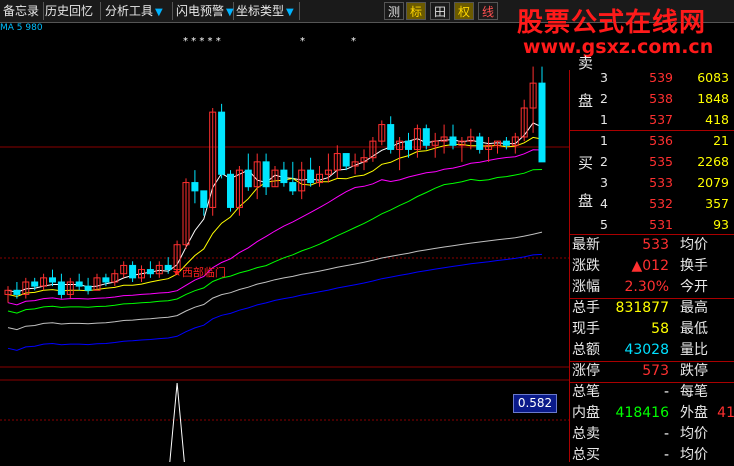  I want to click on order-volume: 2268, so click(713, 161).